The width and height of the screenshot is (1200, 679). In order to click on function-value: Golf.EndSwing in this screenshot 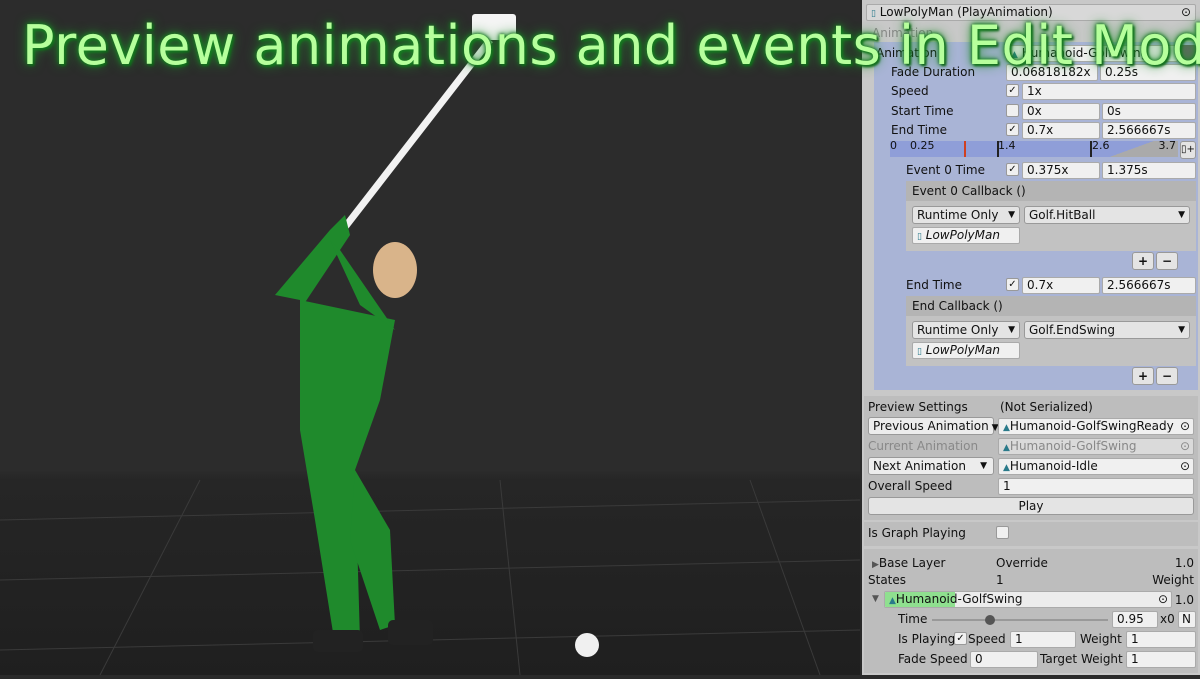, I will do `click(1072, 330)`.